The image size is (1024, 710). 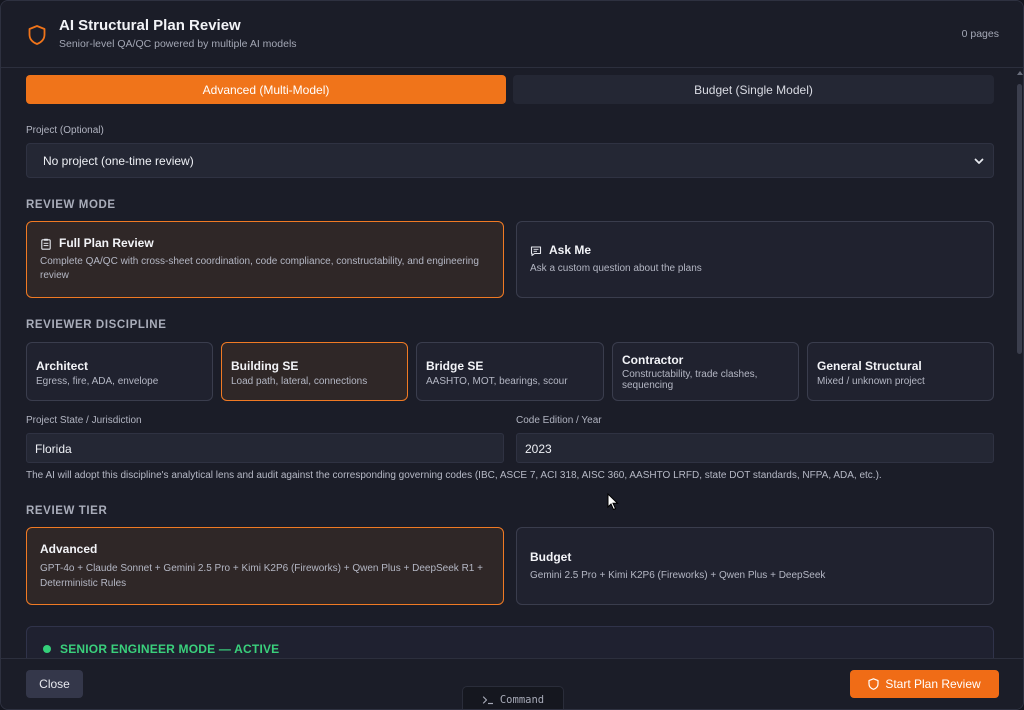 What do you see at coordinates (118, 161) in the screenshot?
I see `project-select-value: No project (one-time review)` at bounding box center [118, 161].